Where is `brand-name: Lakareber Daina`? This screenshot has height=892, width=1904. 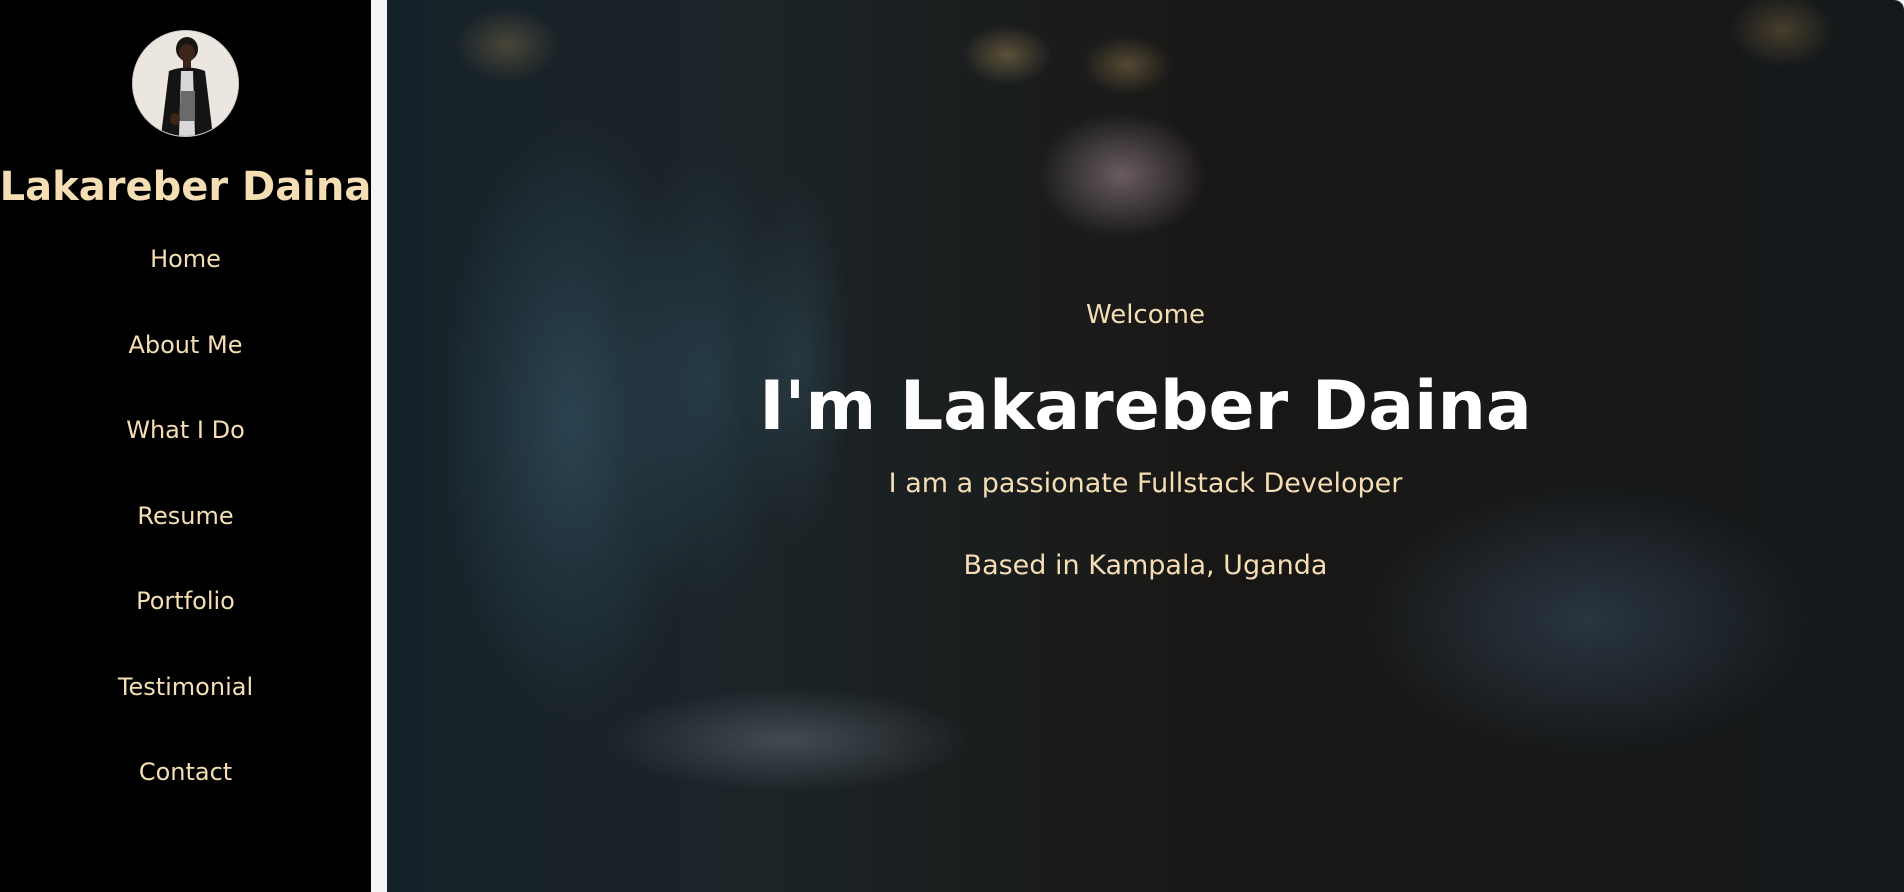
brand-name: Lakareber Daina is located at coordinates (185, 187).